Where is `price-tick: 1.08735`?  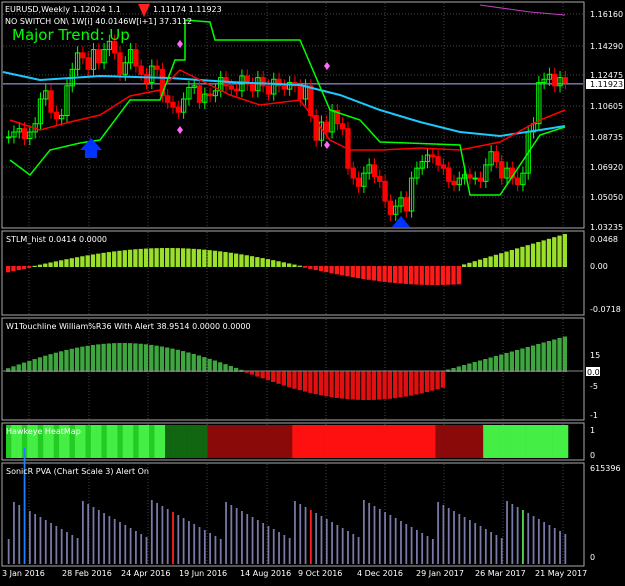
price-tick: 1.08735 is located at coordinates (606, 137).